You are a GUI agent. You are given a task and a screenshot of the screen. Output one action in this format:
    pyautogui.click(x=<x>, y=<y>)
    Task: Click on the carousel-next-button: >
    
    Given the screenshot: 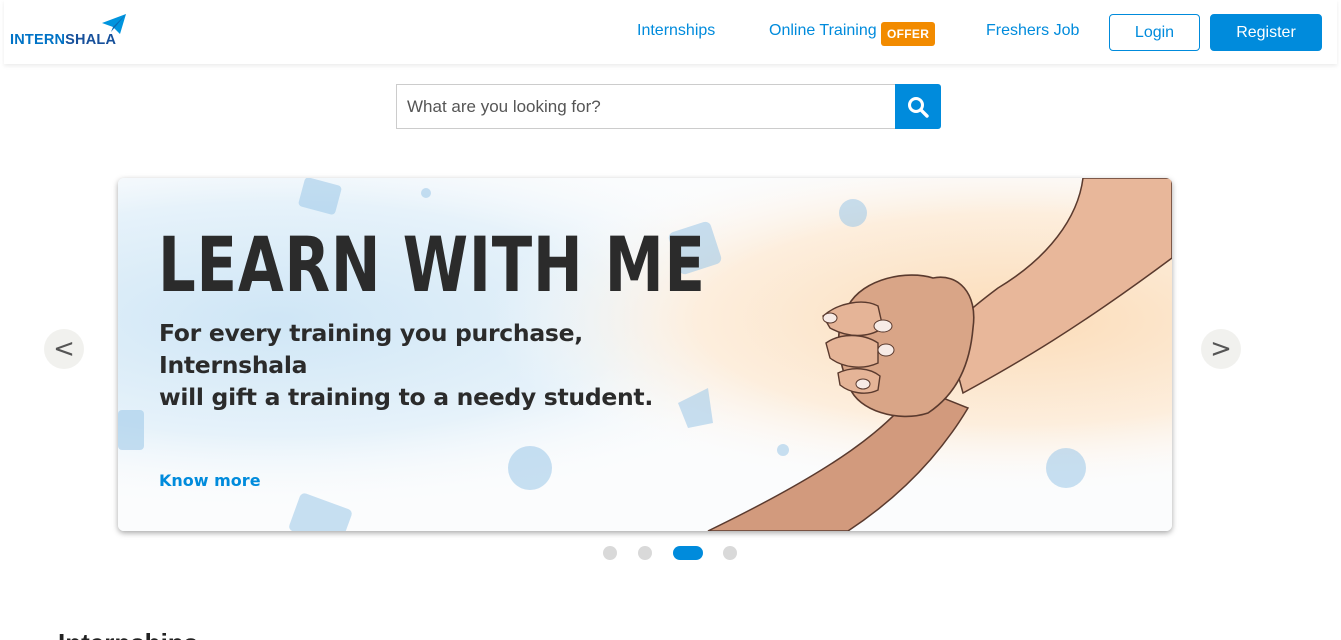 What is the action you would take?
    pyautogui.click(x=1221, y=349)
    